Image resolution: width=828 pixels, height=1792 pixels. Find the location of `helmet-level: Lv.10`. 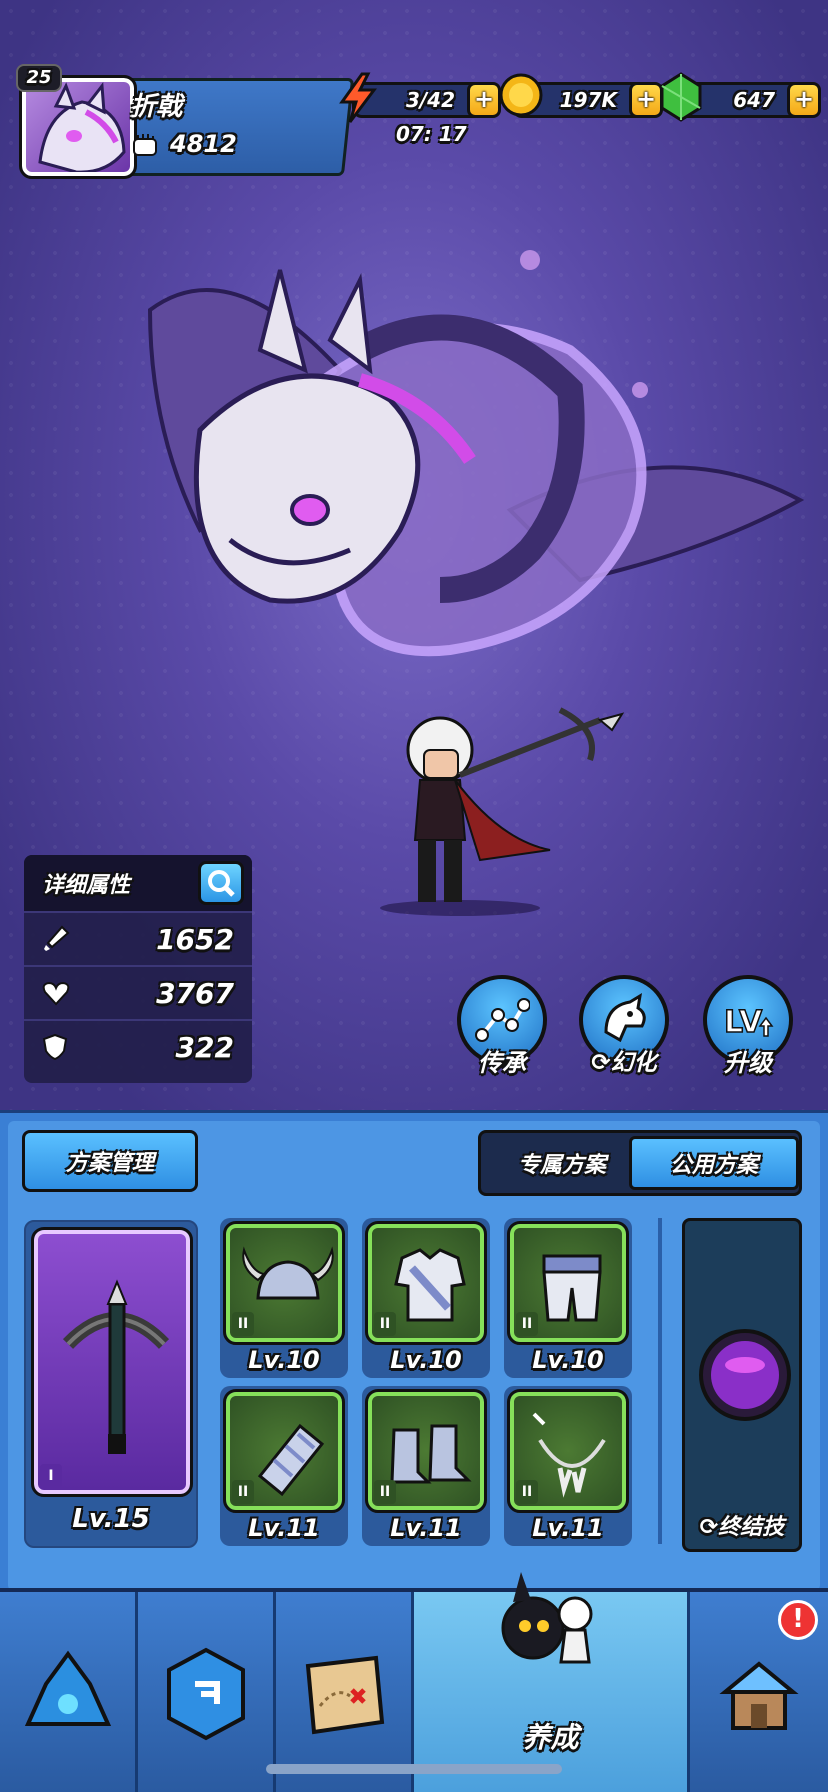

helmet-level: Lv.10 is located at coordinates (284, 1360).